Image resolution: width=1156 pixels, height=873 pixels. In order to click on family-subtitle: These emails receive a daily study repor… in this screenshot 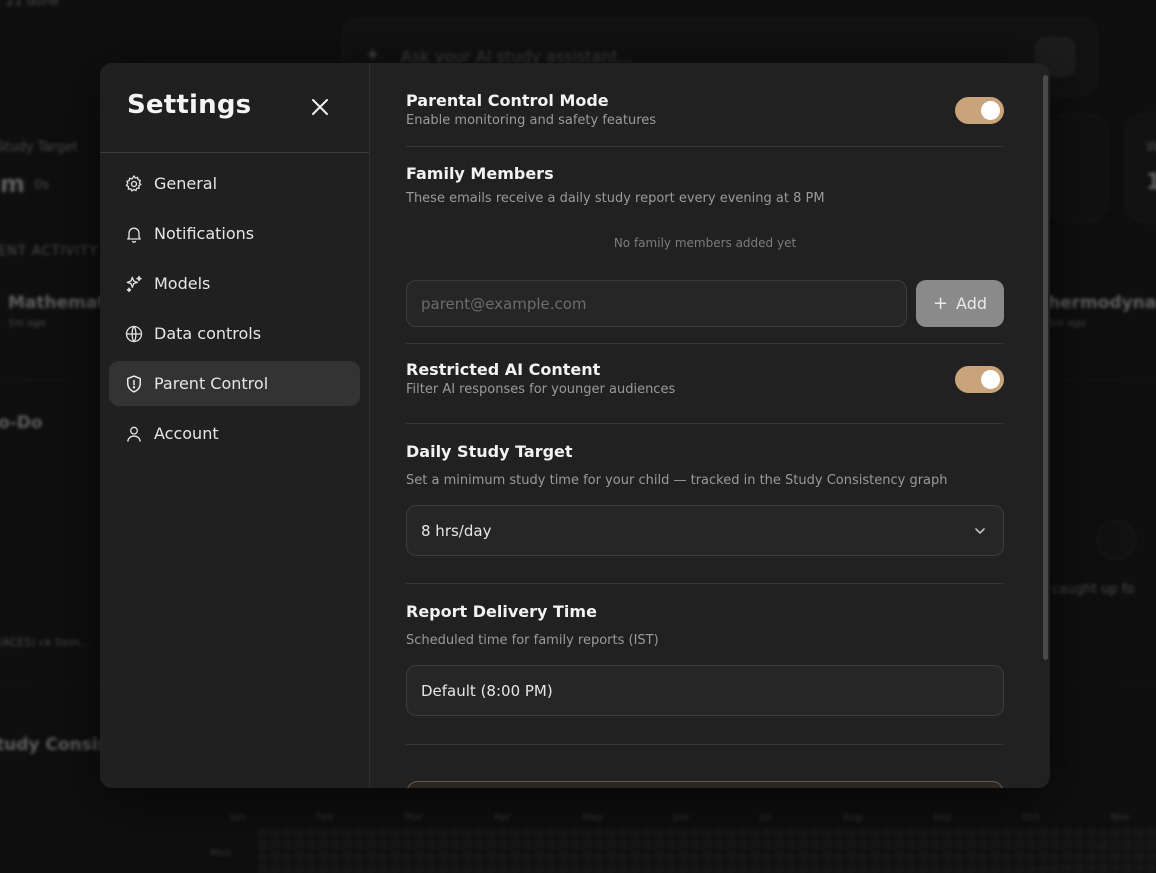, I will do `click(615, 198)`.